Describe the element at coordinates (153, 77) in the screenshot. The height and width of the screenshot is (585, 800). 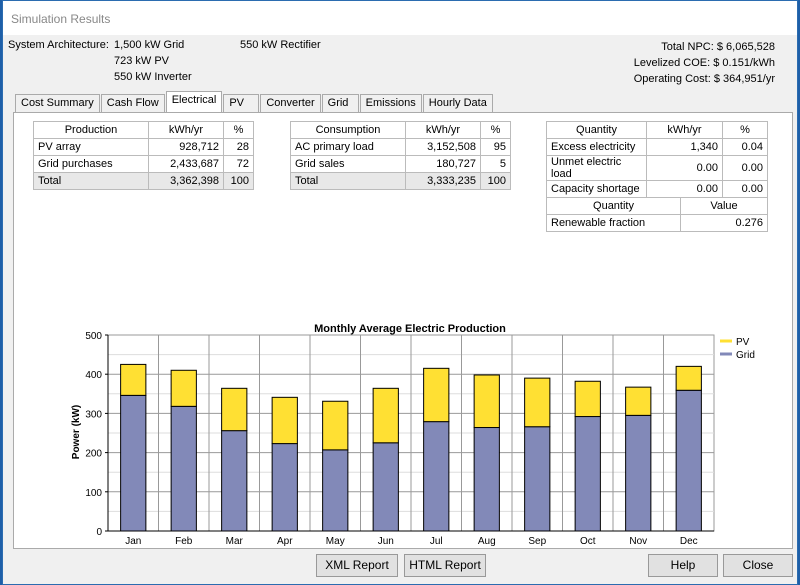
I see `arch-inverter: 550 kW Inverter` at that location.